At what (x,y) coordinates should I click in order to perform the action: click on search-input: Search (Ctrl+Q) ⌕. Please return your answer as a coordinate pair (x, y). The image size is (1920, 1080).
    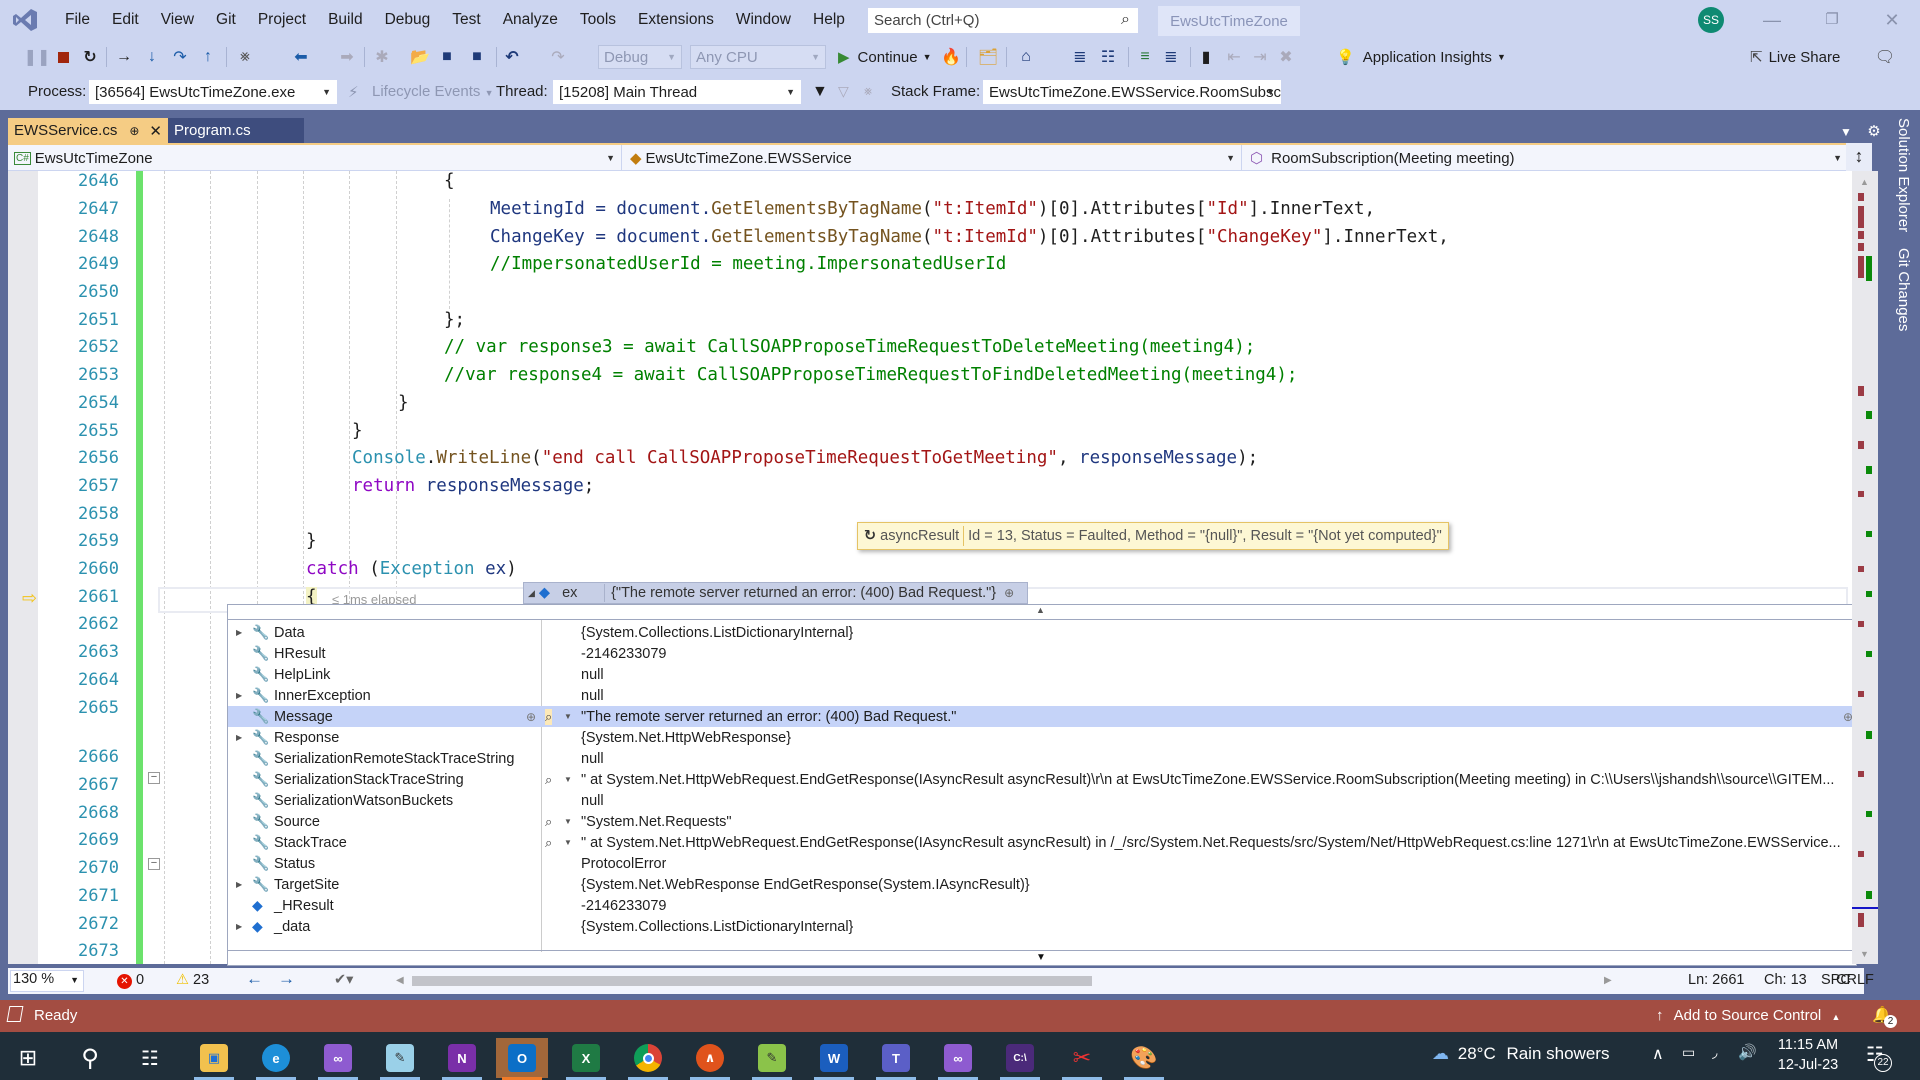
    Looking at the image, I should click on (1003, 20).